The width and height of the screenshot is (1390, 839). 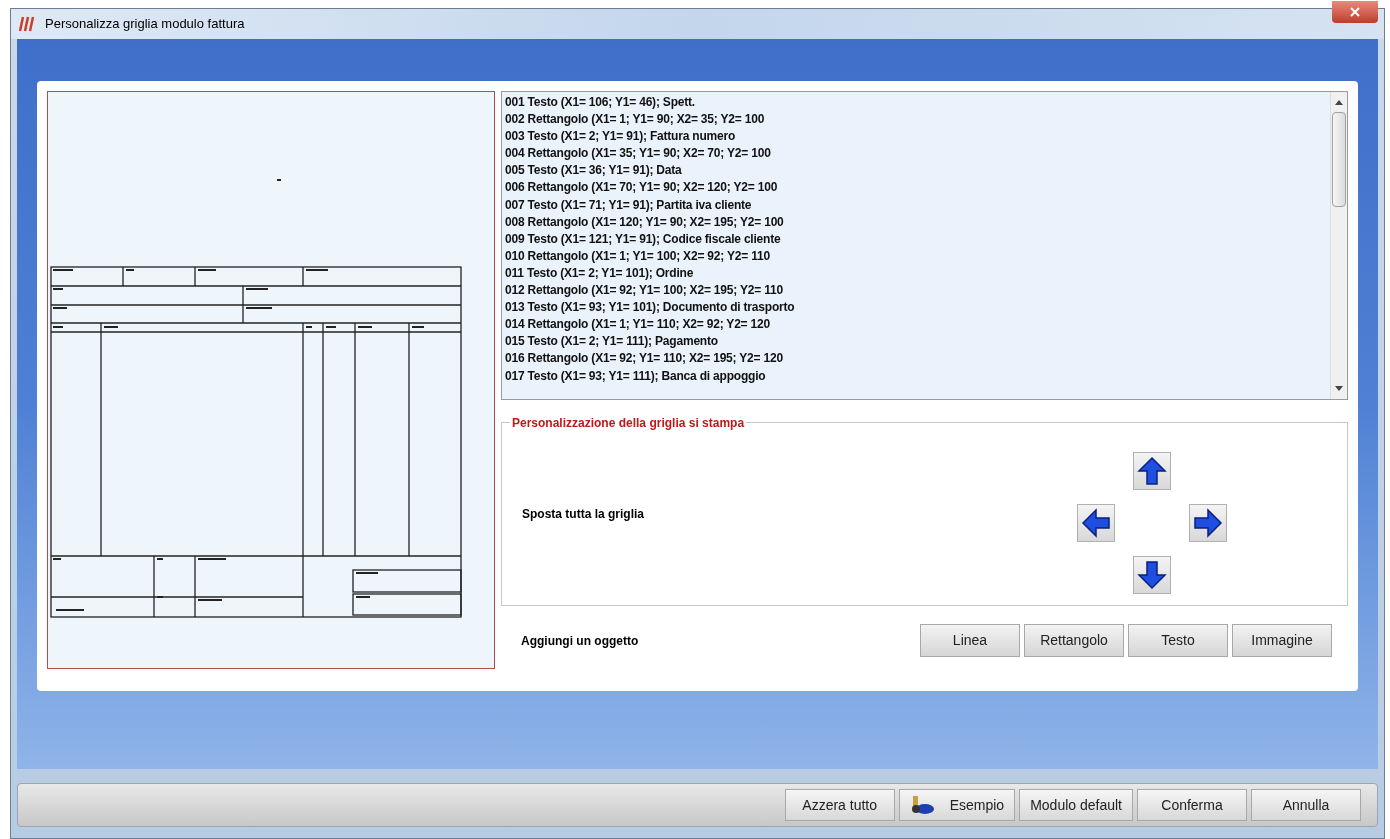 What do you see at coordinates (1339, 389) in the screenshot?
I see `scroll-down-icon` at bounding box center [1339, 389].